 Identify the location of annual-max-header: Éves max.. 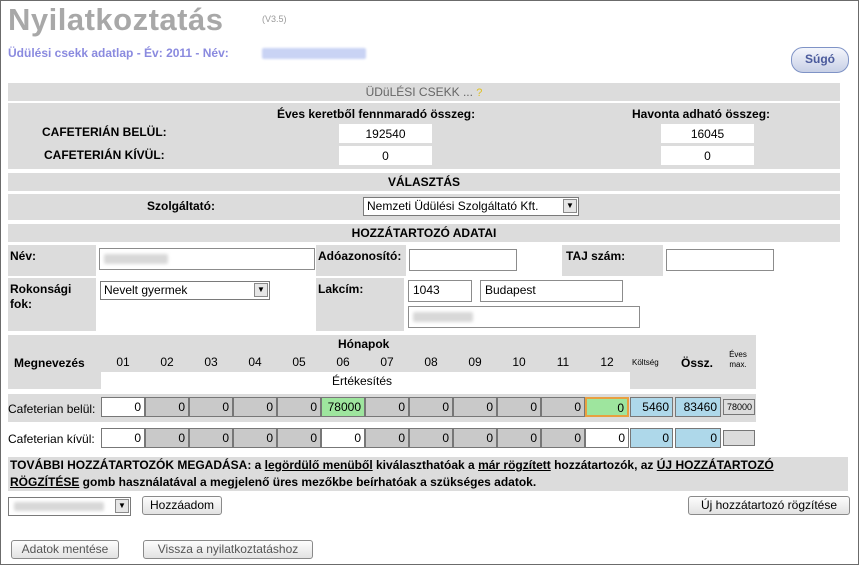
(738, 360).